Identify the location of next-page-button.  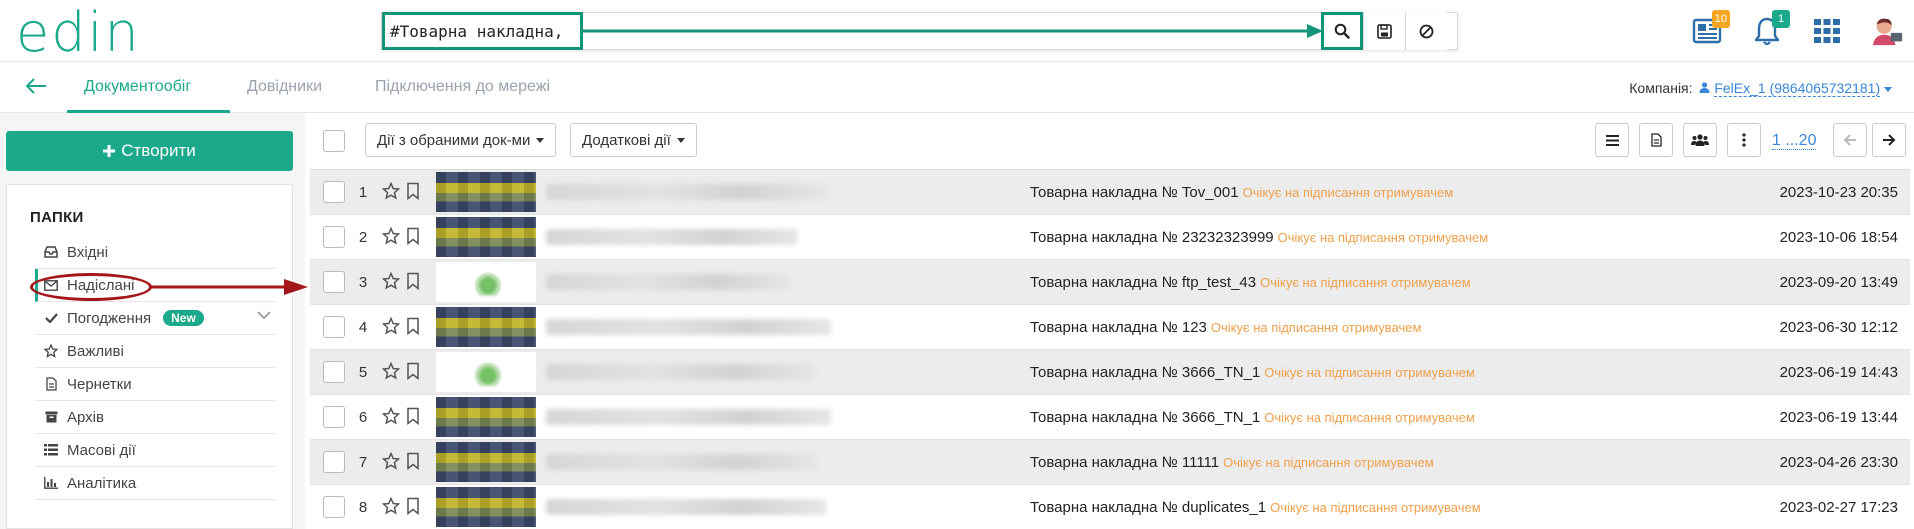
(1889, 140).